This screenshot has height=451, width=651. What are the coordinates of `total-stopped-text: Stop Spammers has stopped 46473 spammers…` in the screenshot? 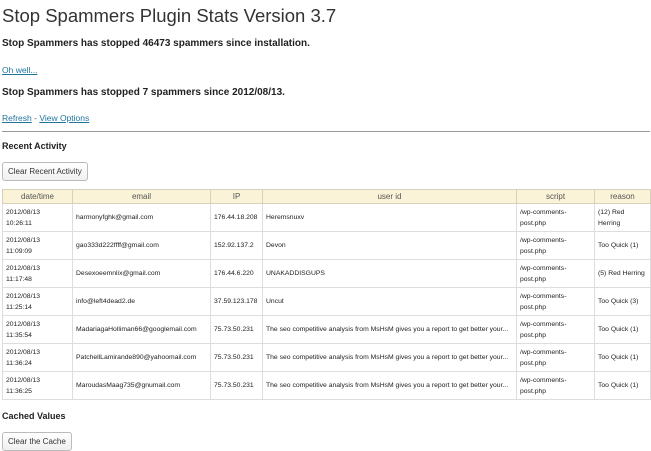 It's located at (156, 43).